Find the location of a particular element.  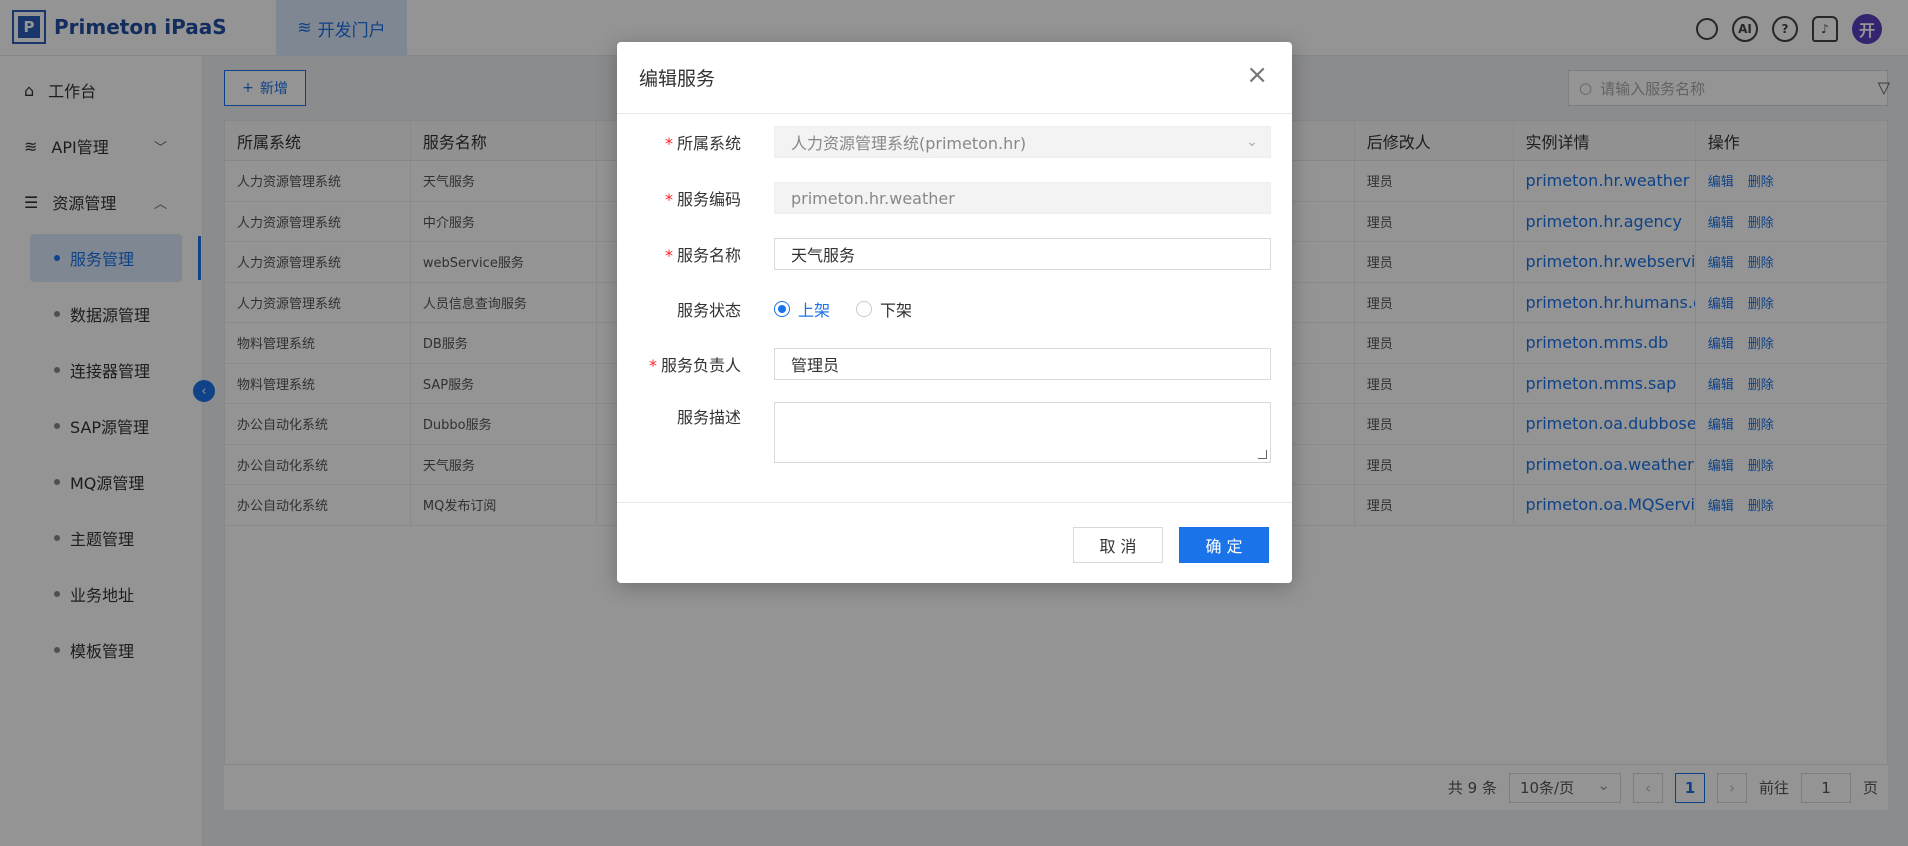

row-name: * 服务名称 天气服务 is located at coordinates (954, 254).